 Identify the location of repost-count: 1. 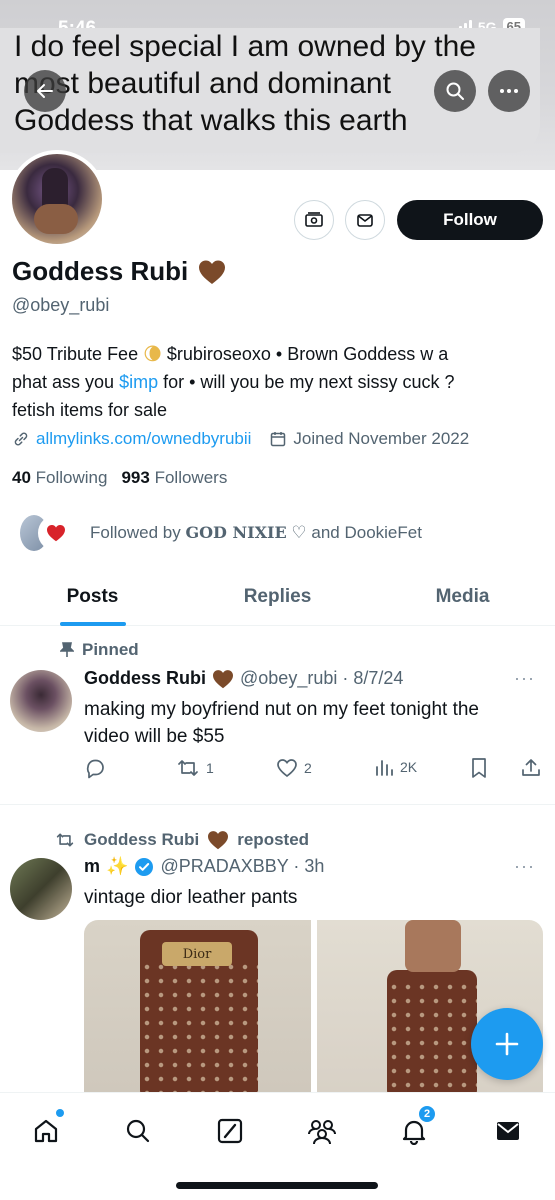
(210, 768).